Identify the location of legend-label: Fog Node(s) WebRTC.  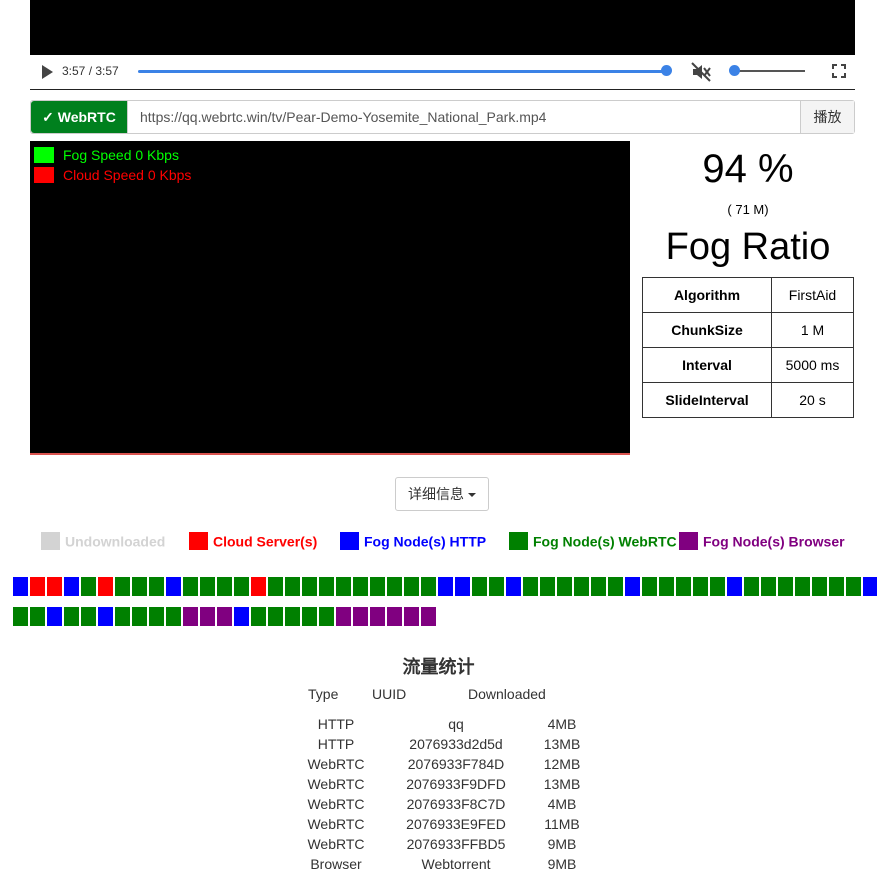
(605, 541).